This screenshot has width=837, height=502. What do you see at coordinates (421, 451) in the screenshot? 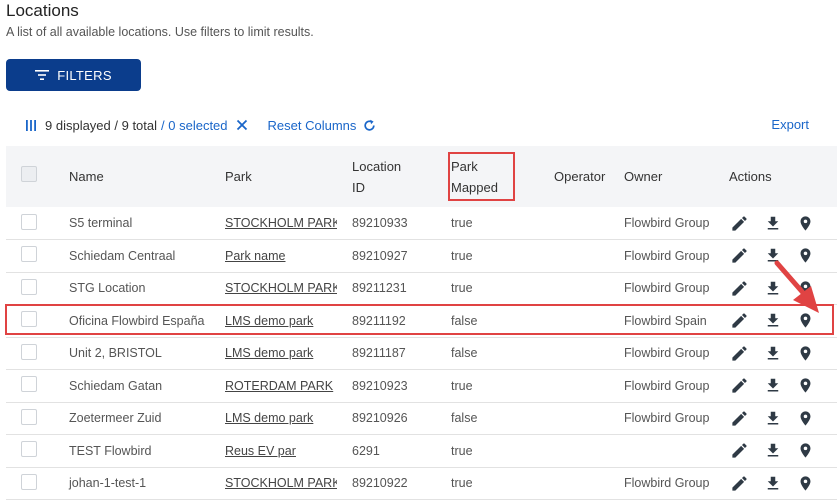
I see `table-row: TEST Flowbird Reus EV par 6291 true` at bounding box center [421, 451].